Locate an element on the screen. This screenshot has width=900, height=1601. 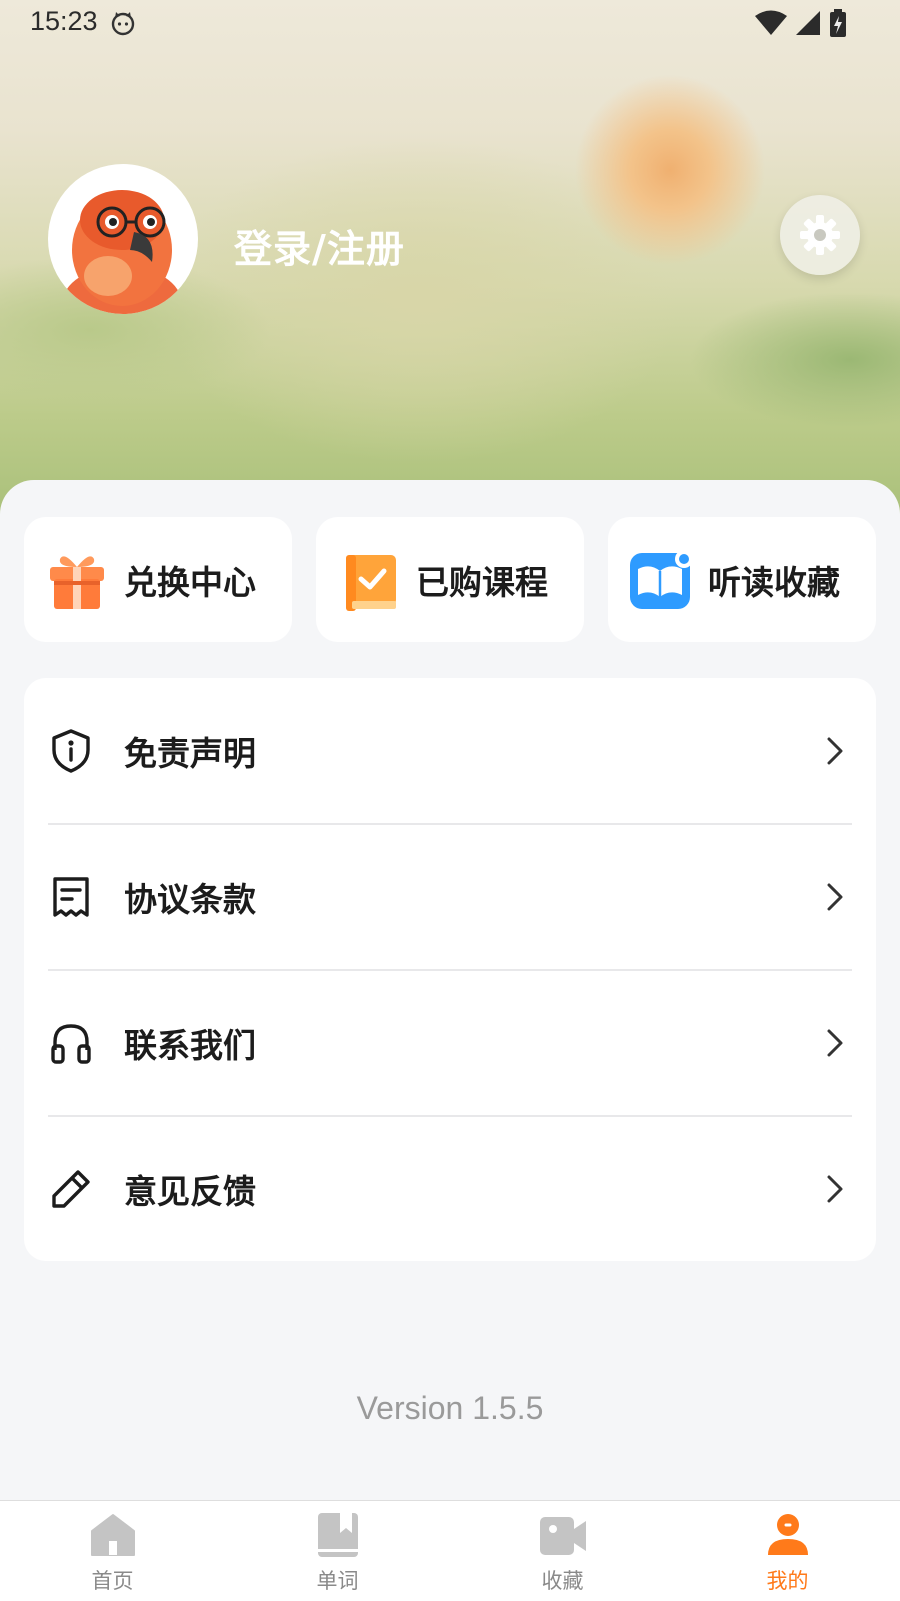
menu-item-disclaimer: 免责声明 is located at coordinates (450, 751).